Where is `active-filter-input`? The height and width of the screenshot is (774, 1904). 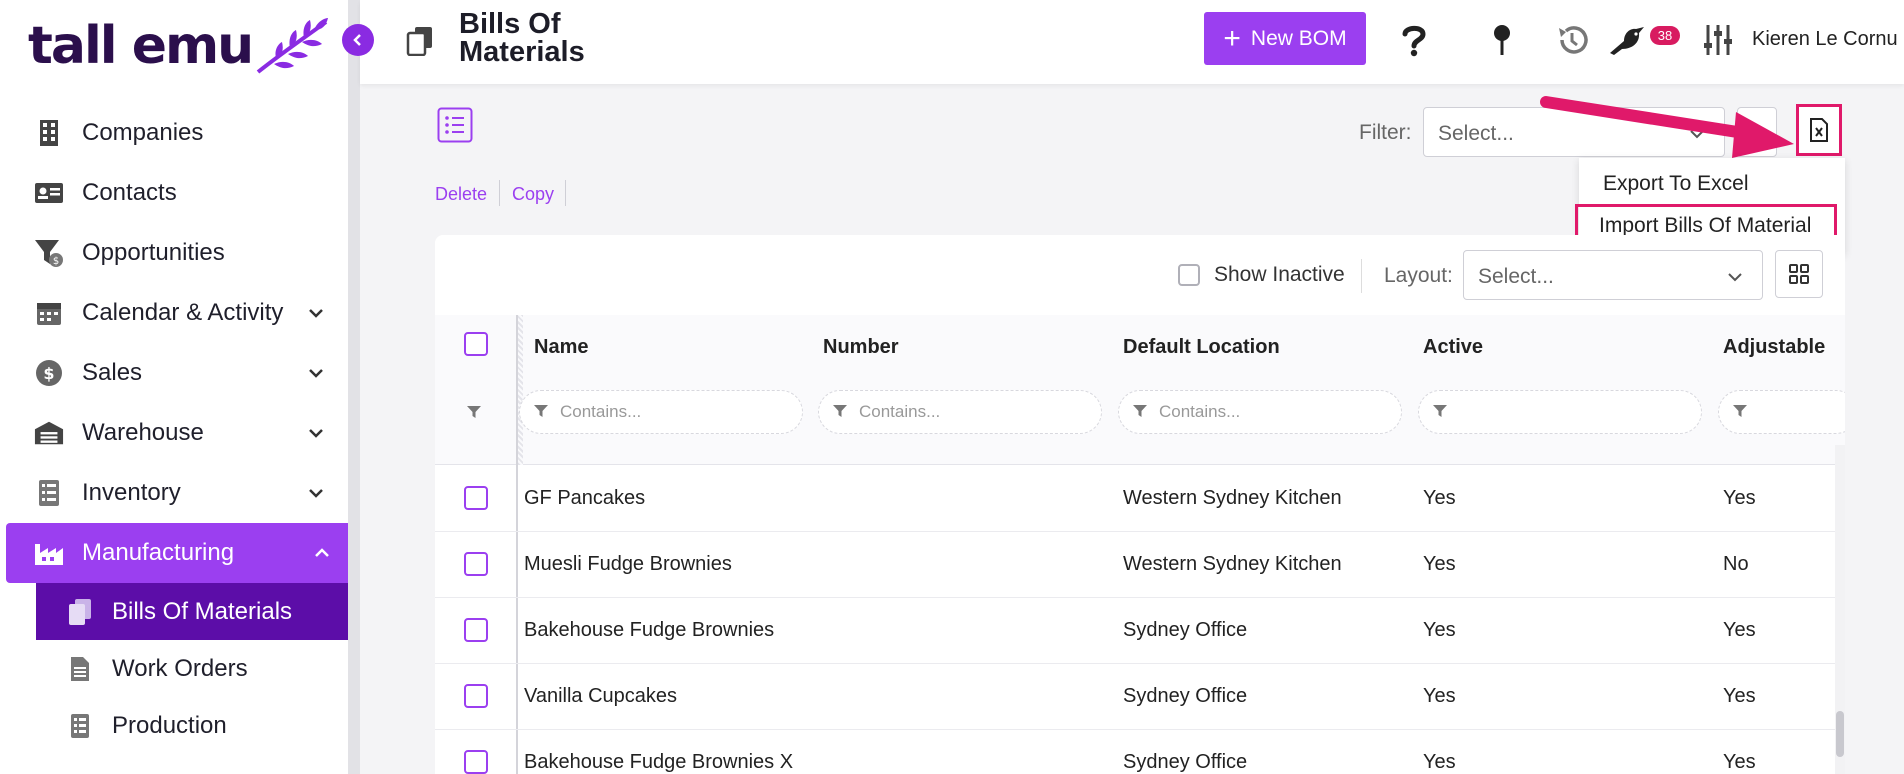 active-filter-input is located at coordinates (1560, 412).